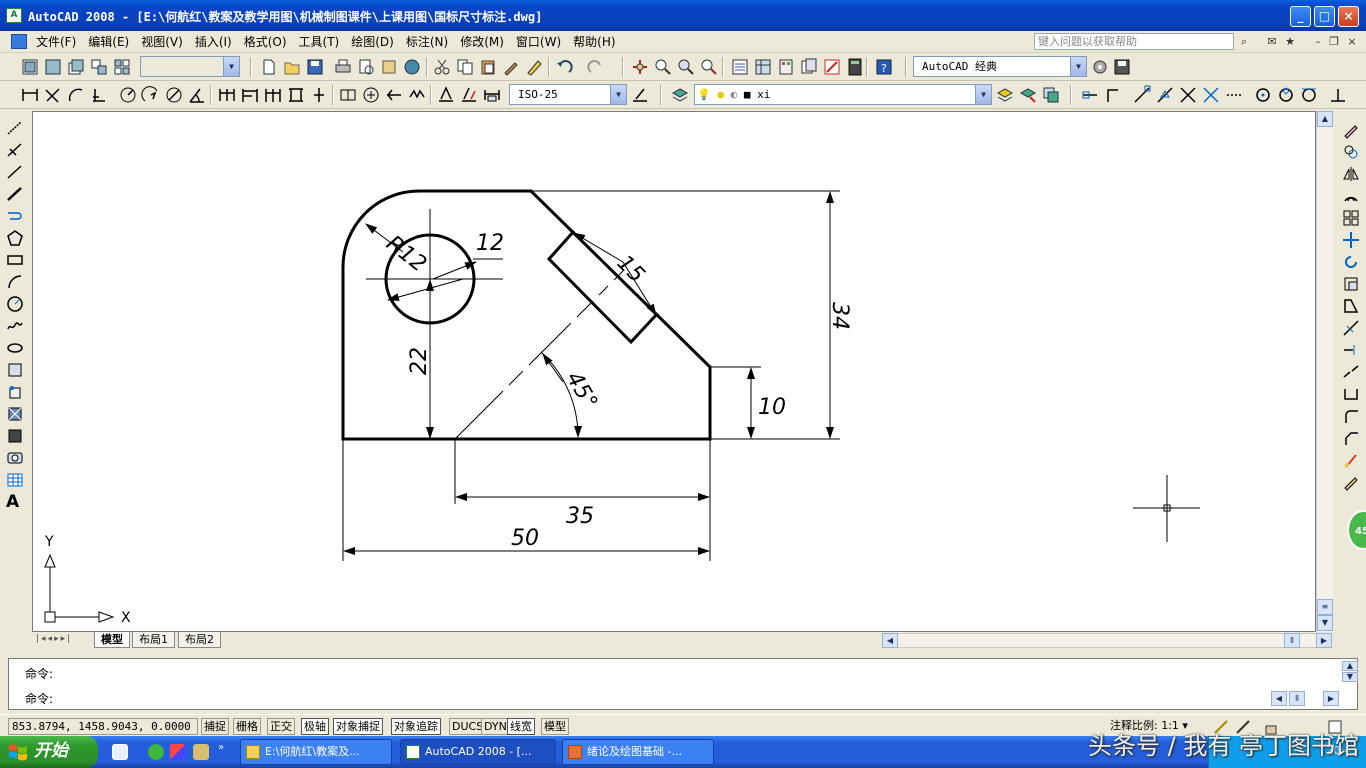 This screenshot has height=768, width=1366. Describe the element at coordinates (15, 128) in the screenshot. I see `line-icon` at that location.